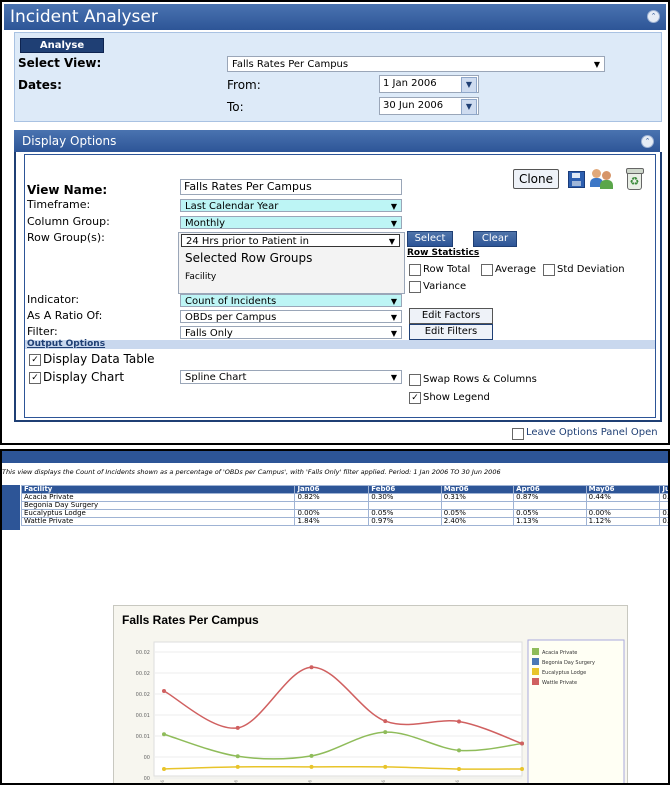 Image resolution: width=670 pixels, height=785 pixels. Describe the element at coordinates (290, 64) in the screenshot. I see `select-view-value: Falls Rates Per Campus` at that location.